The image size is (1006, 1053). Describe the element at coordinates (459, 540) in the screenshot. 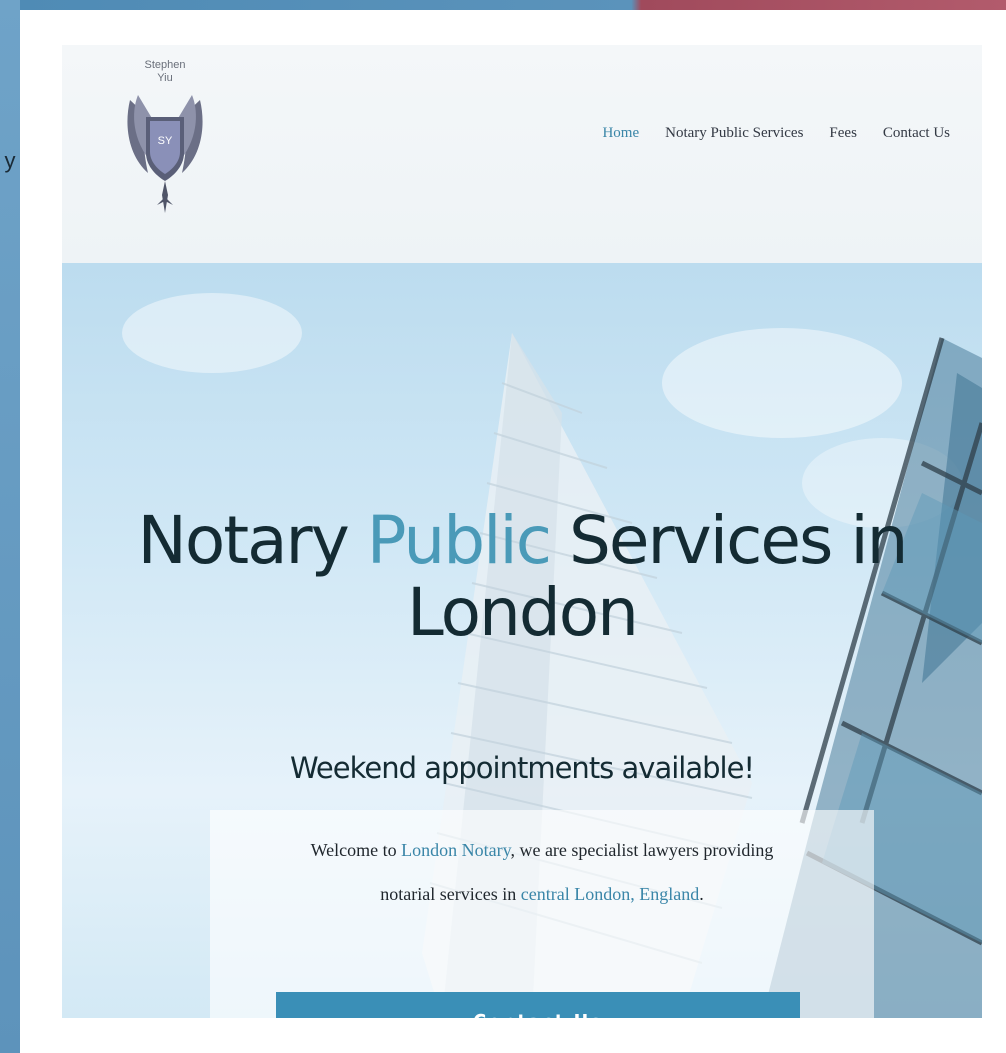

I see `hero-title-accent: Public` at that location.